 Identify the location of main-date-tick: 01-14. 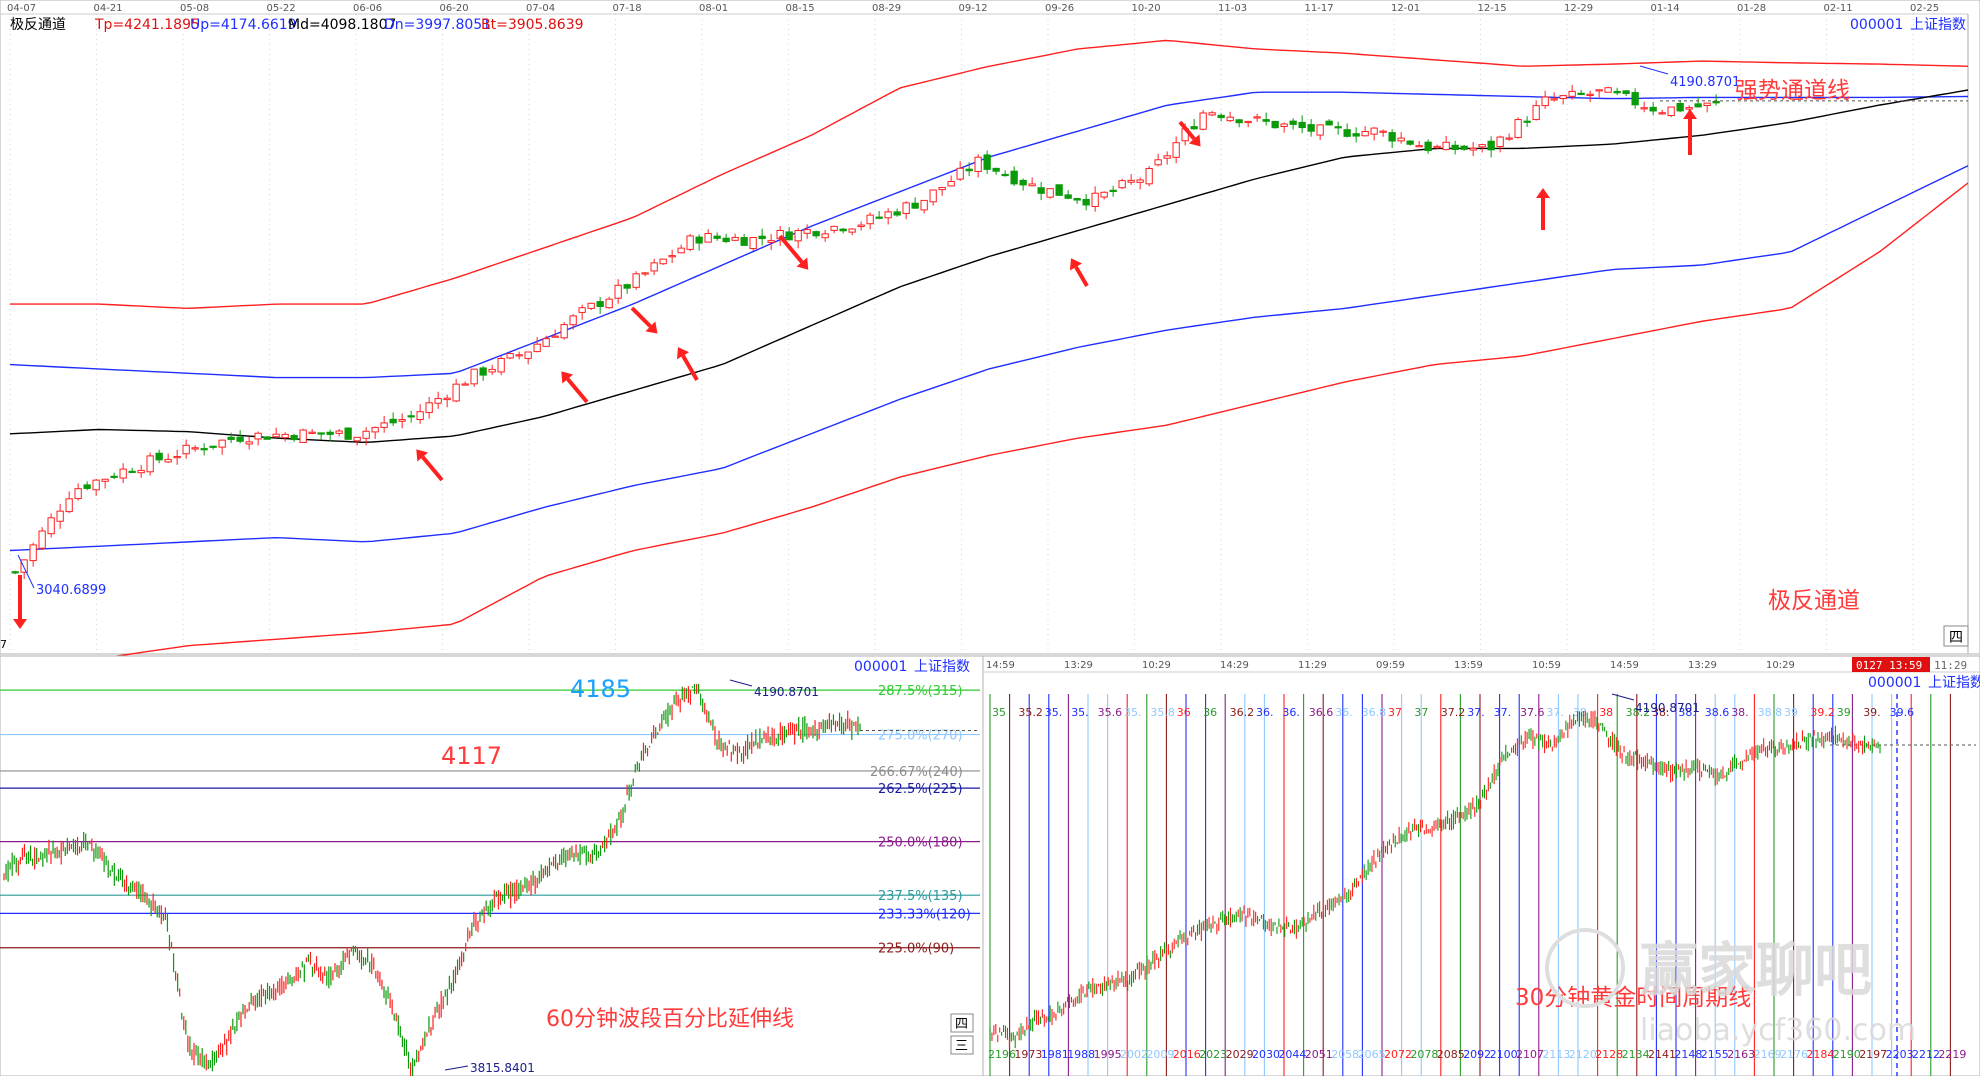
(1665, 8).